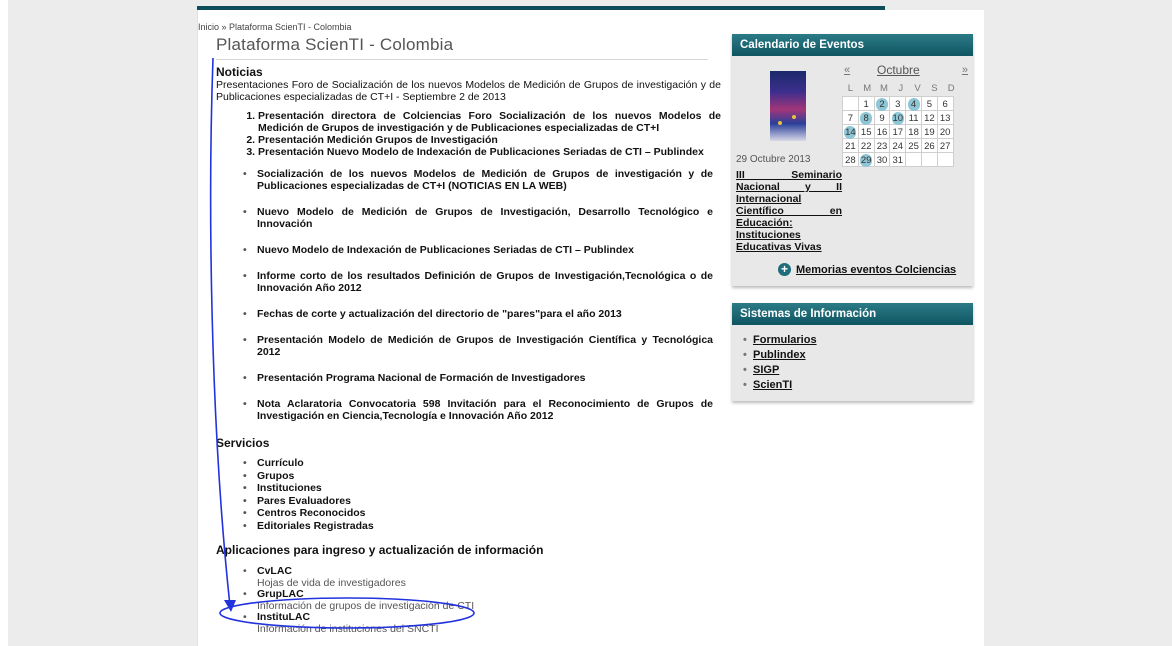  What do you see at coordinates (898, 131) in the screenshot?
I see `calendar-day: 17` at bounding box center [898, 131].